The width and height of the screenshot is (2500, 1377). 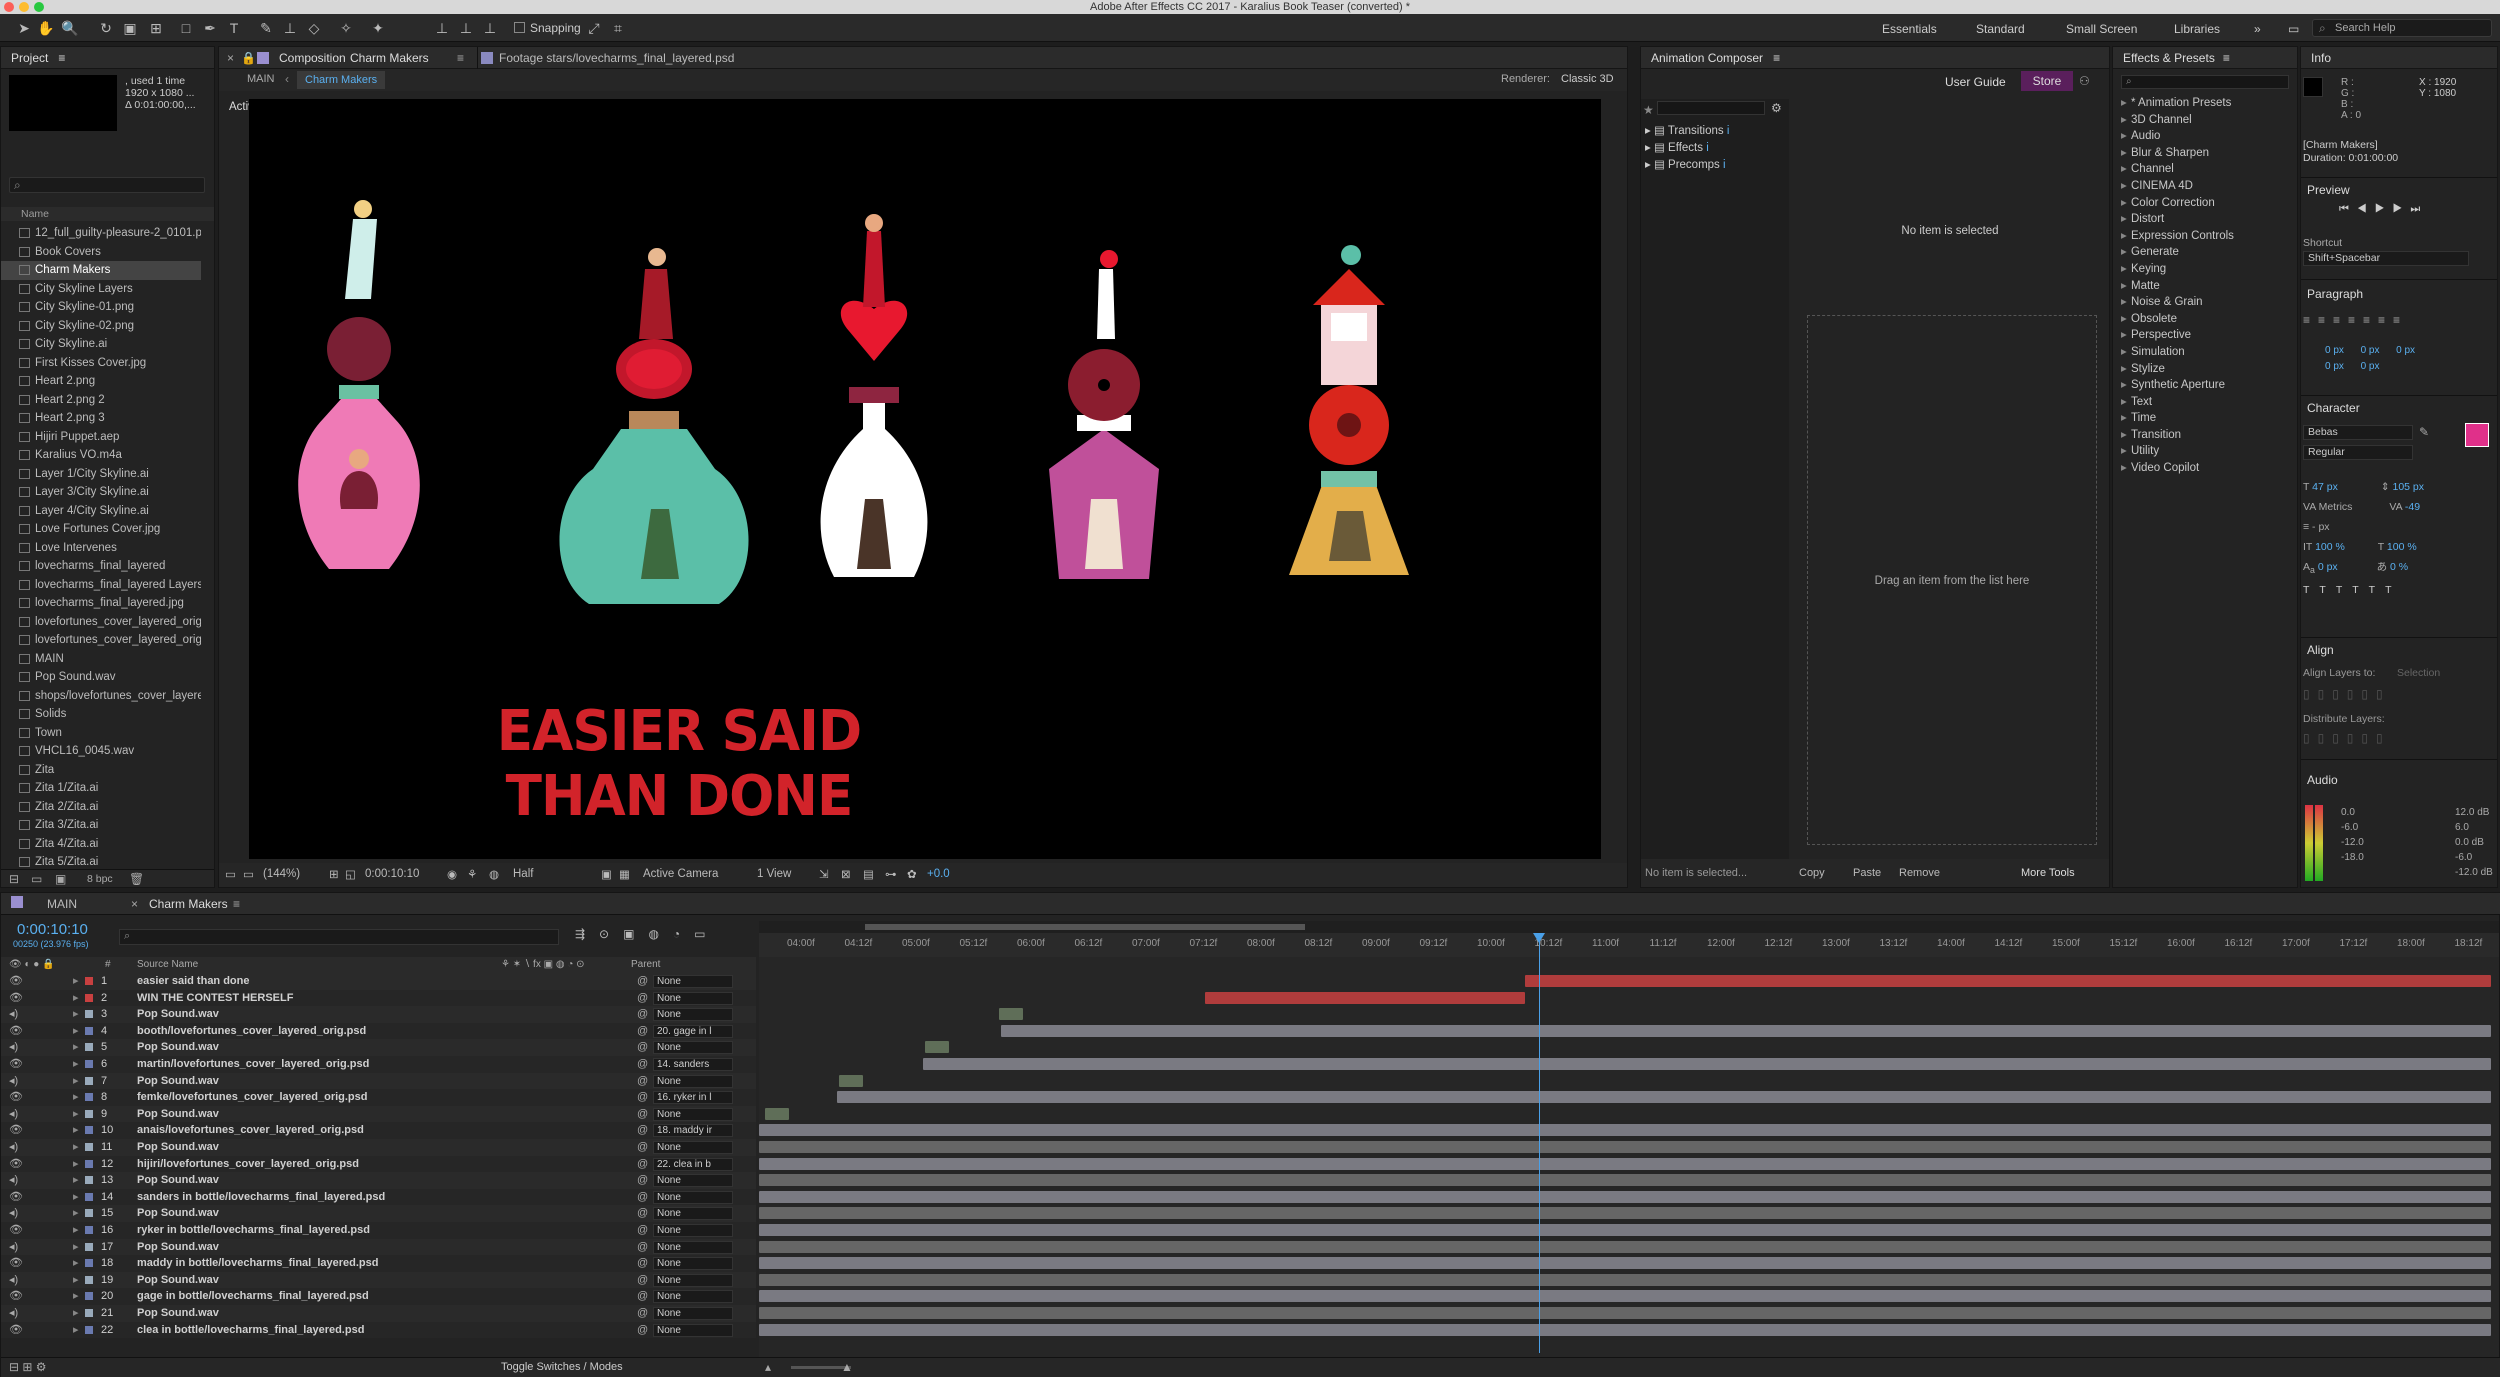 What do you see at coordinates (2206, 286) in the screenshot?
I see `effect-category: Matte` at bounding box center [2206, 286].